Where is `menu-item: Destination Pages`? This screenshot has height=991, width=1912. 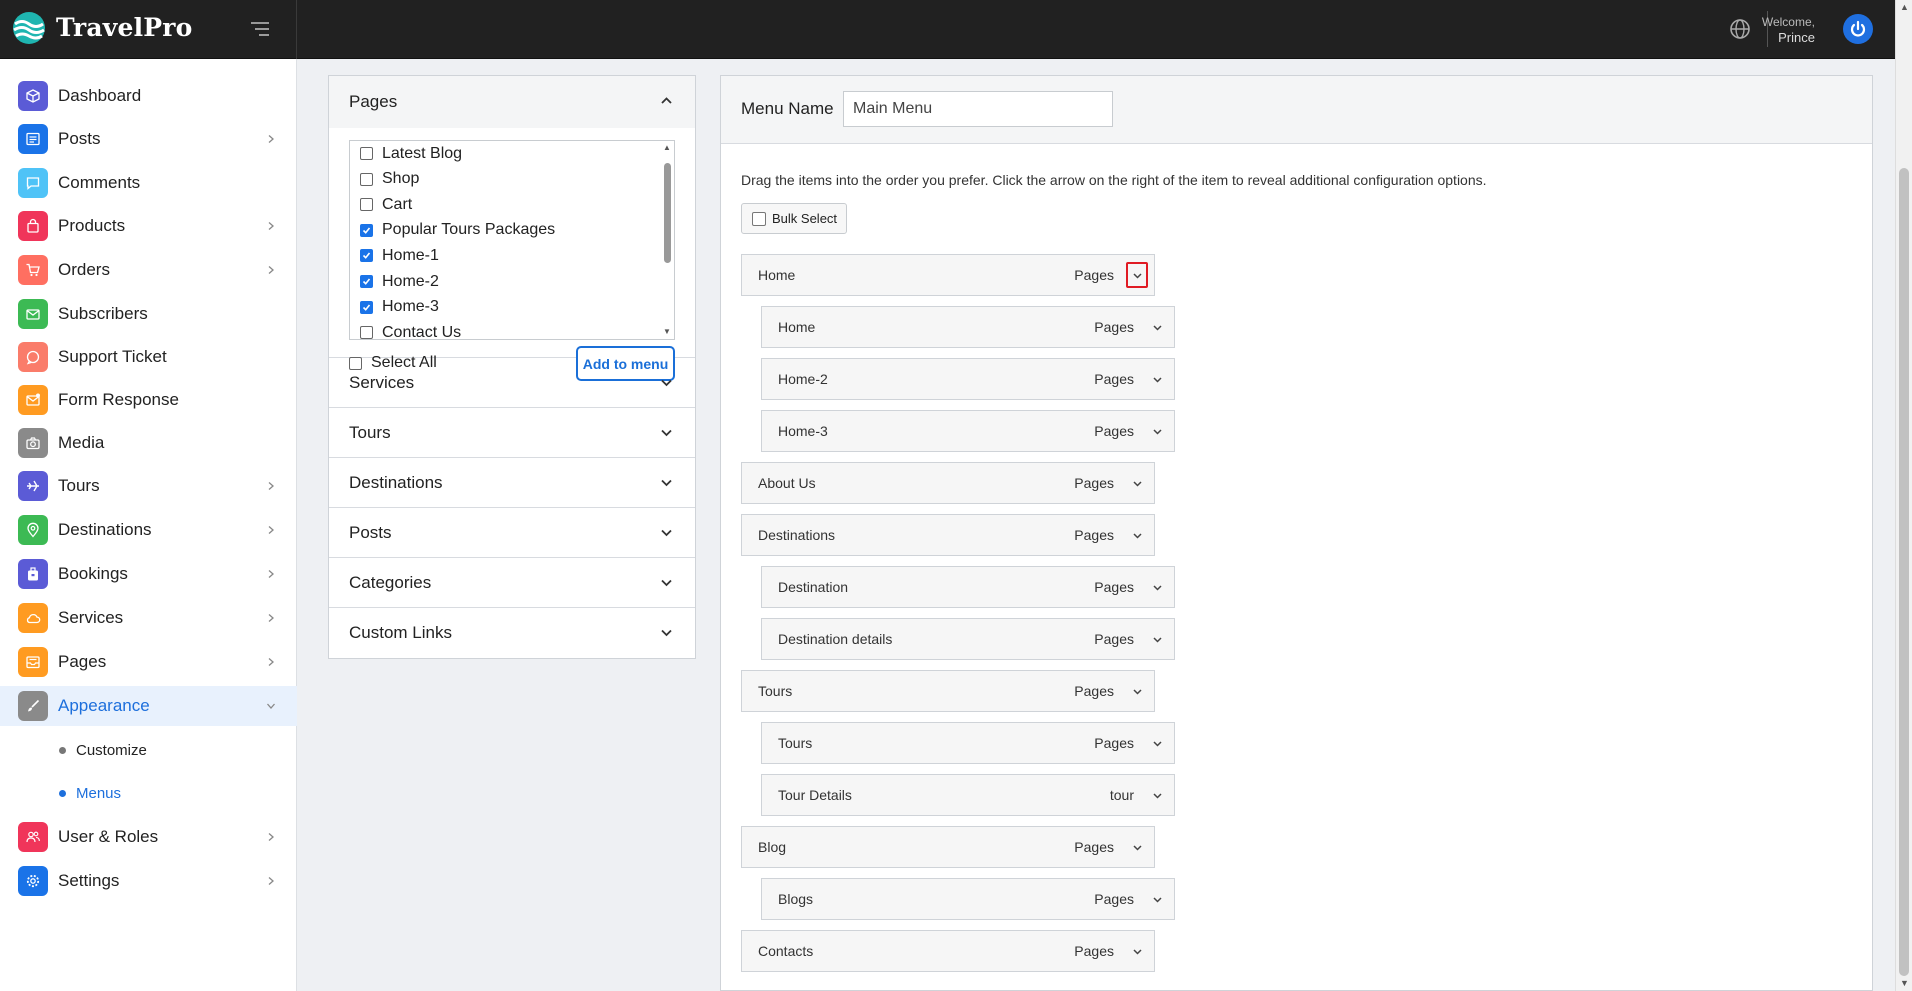 menu-item: Destination Pages is located at coordinates (968, 587).